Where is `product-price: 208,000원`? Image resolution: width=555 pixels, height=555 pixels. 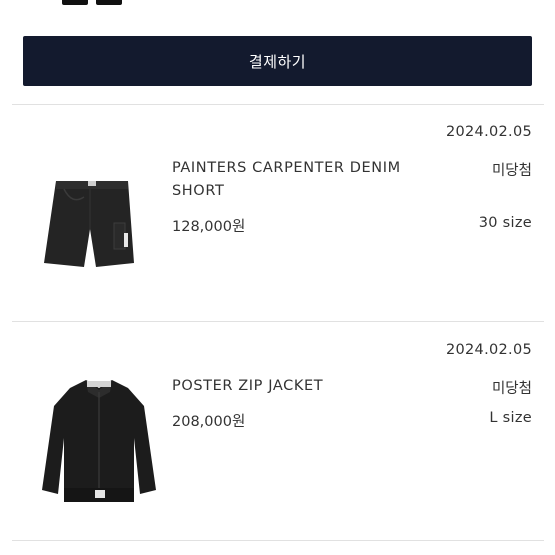
product-price: 208,000원 is located at coordinates (209, 422).